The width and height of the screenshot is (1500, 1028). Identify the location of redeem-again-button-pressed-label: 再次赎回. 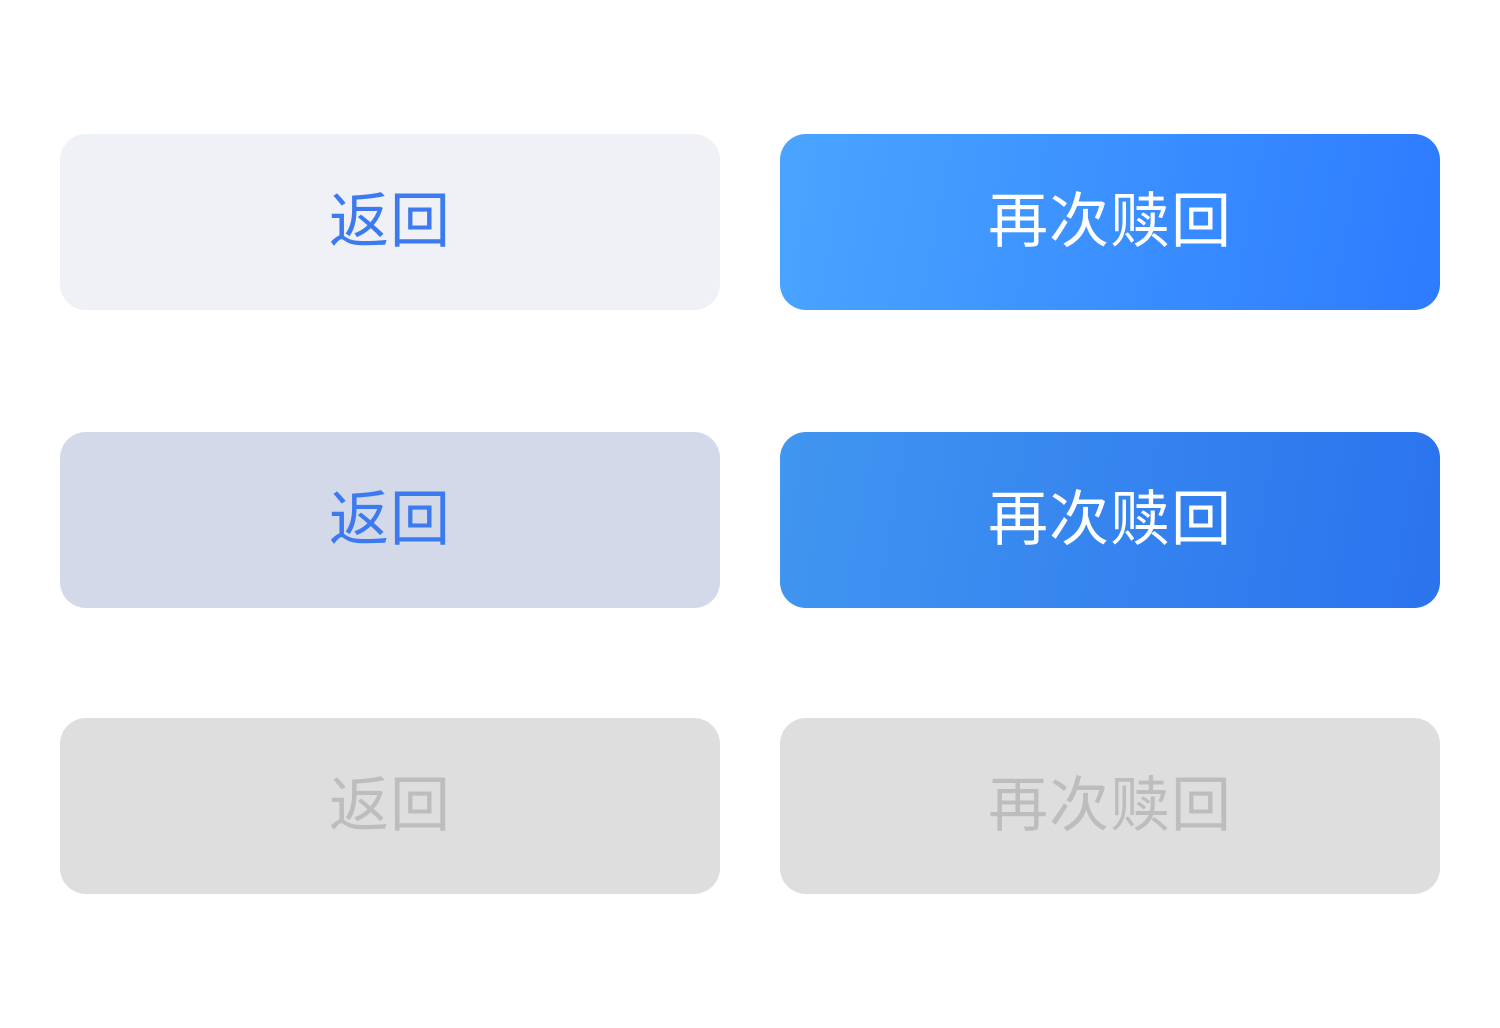
(1110, 520).